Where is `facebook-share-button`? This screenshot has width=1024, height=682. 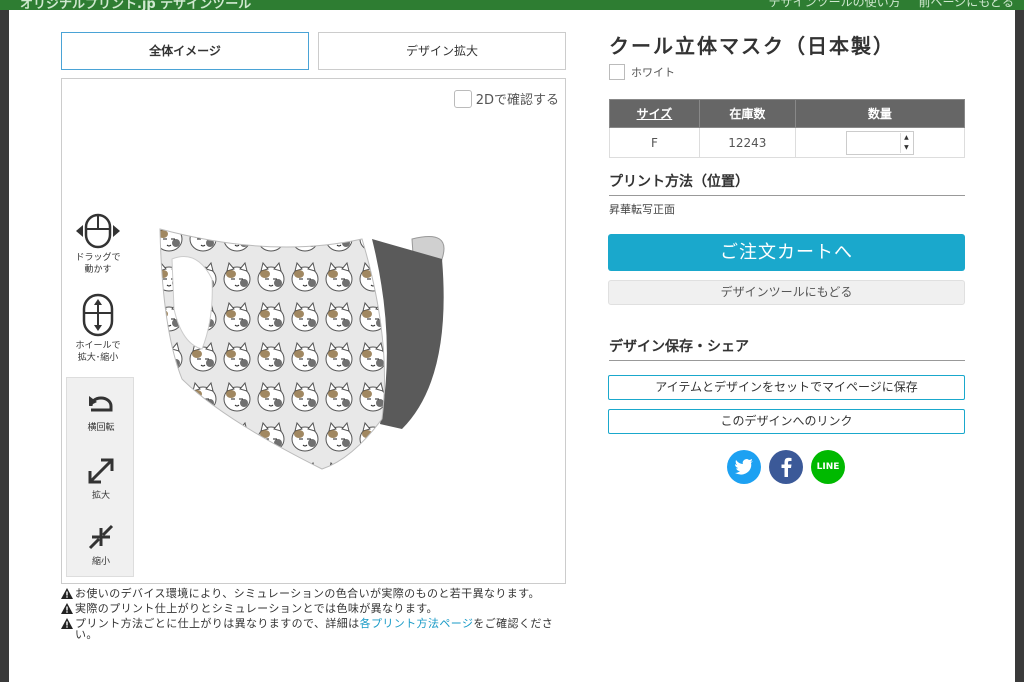
facebook-share-button is located at coordinates (786, 467).